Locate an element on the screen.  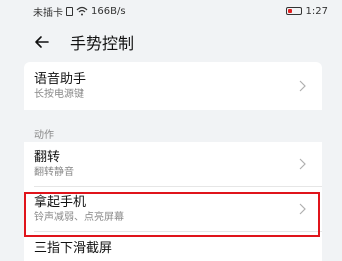
status-left: 未插卡 166B/s is located at coordinates (79, 11).